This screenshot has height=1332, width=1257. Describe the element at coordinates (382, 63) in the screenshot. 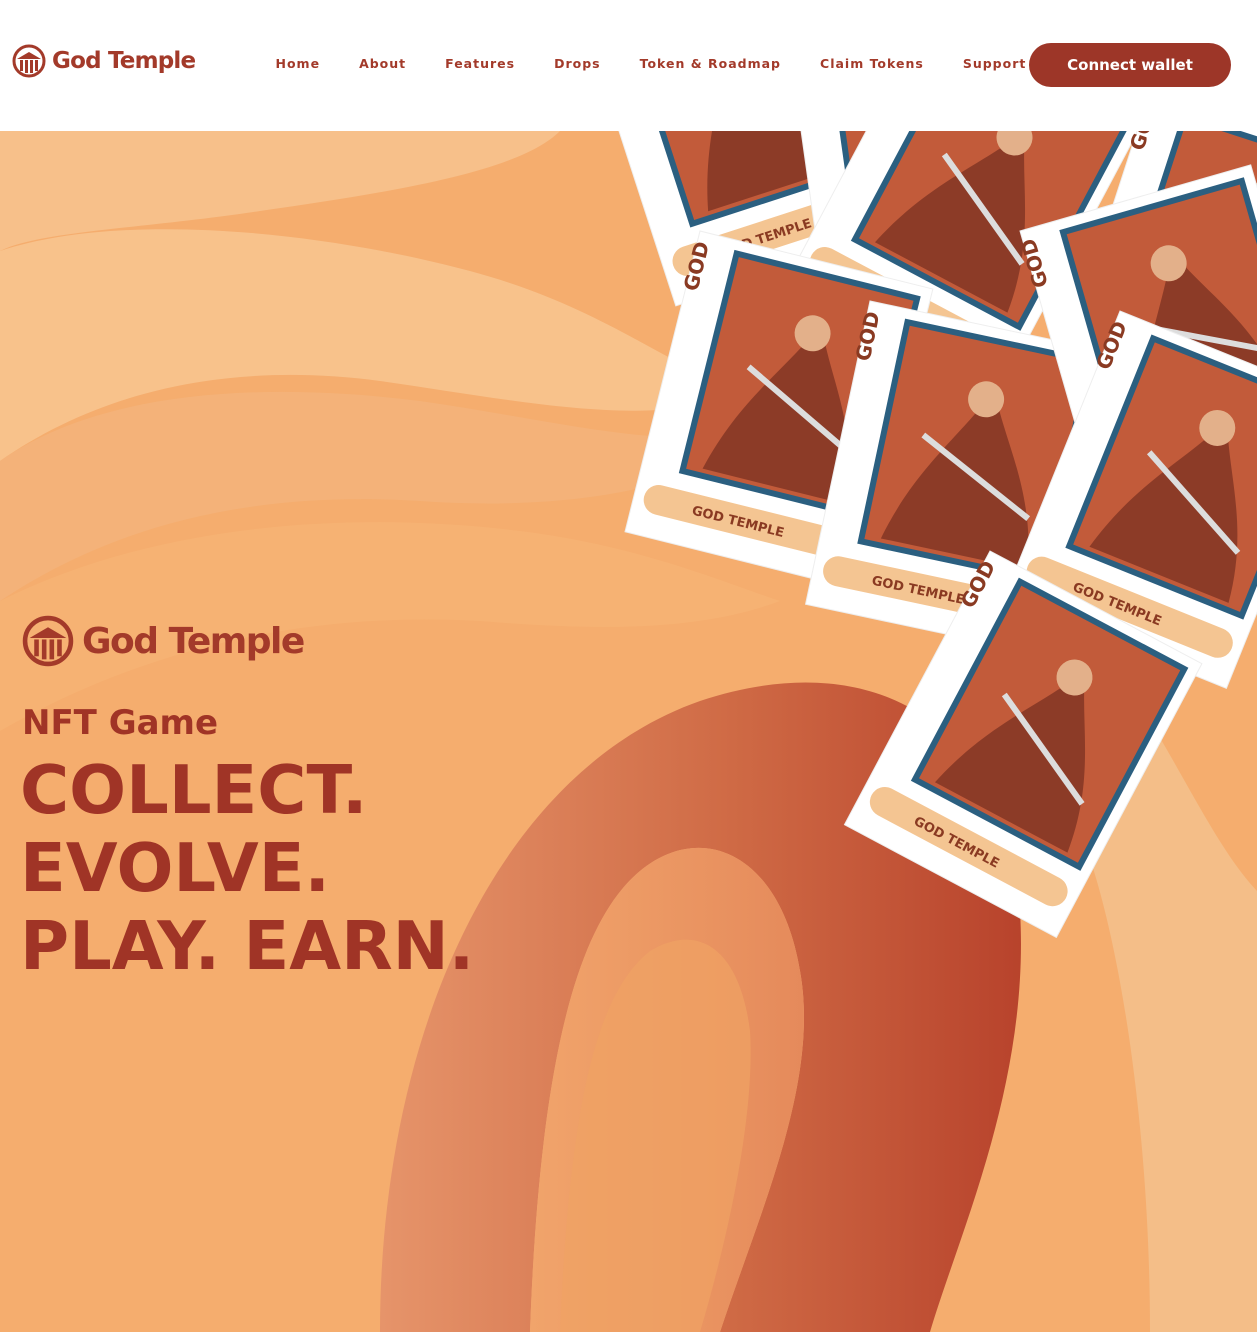

I see `nav-about: About` at that location.